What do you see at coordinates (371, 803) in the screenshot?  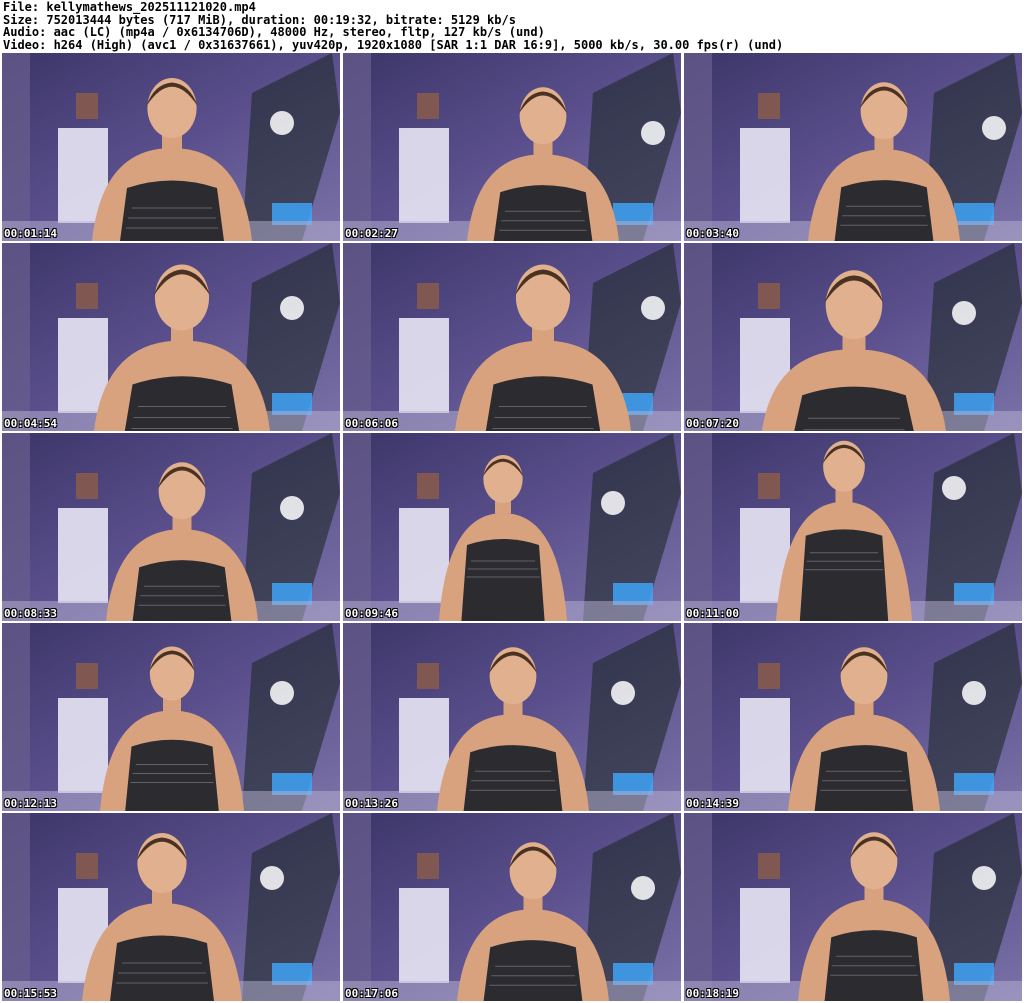 I see `thumbnail-timestamp: 00:13:26` at bounding box center [371, 803].